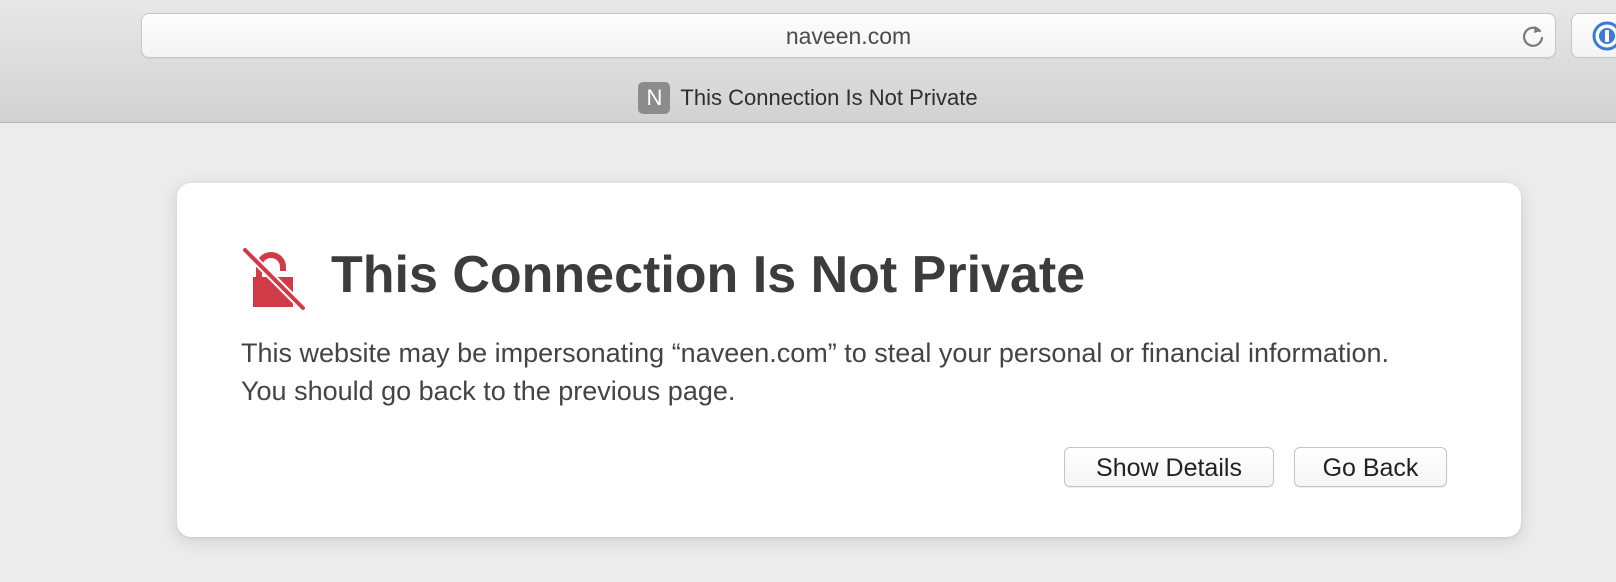 This screenshot has height=582, width=1616. What do you see at coordinates (1370, 467) in the screenshot?
I see `go-back-button: Go Back` at bounding box center [1370, 467].